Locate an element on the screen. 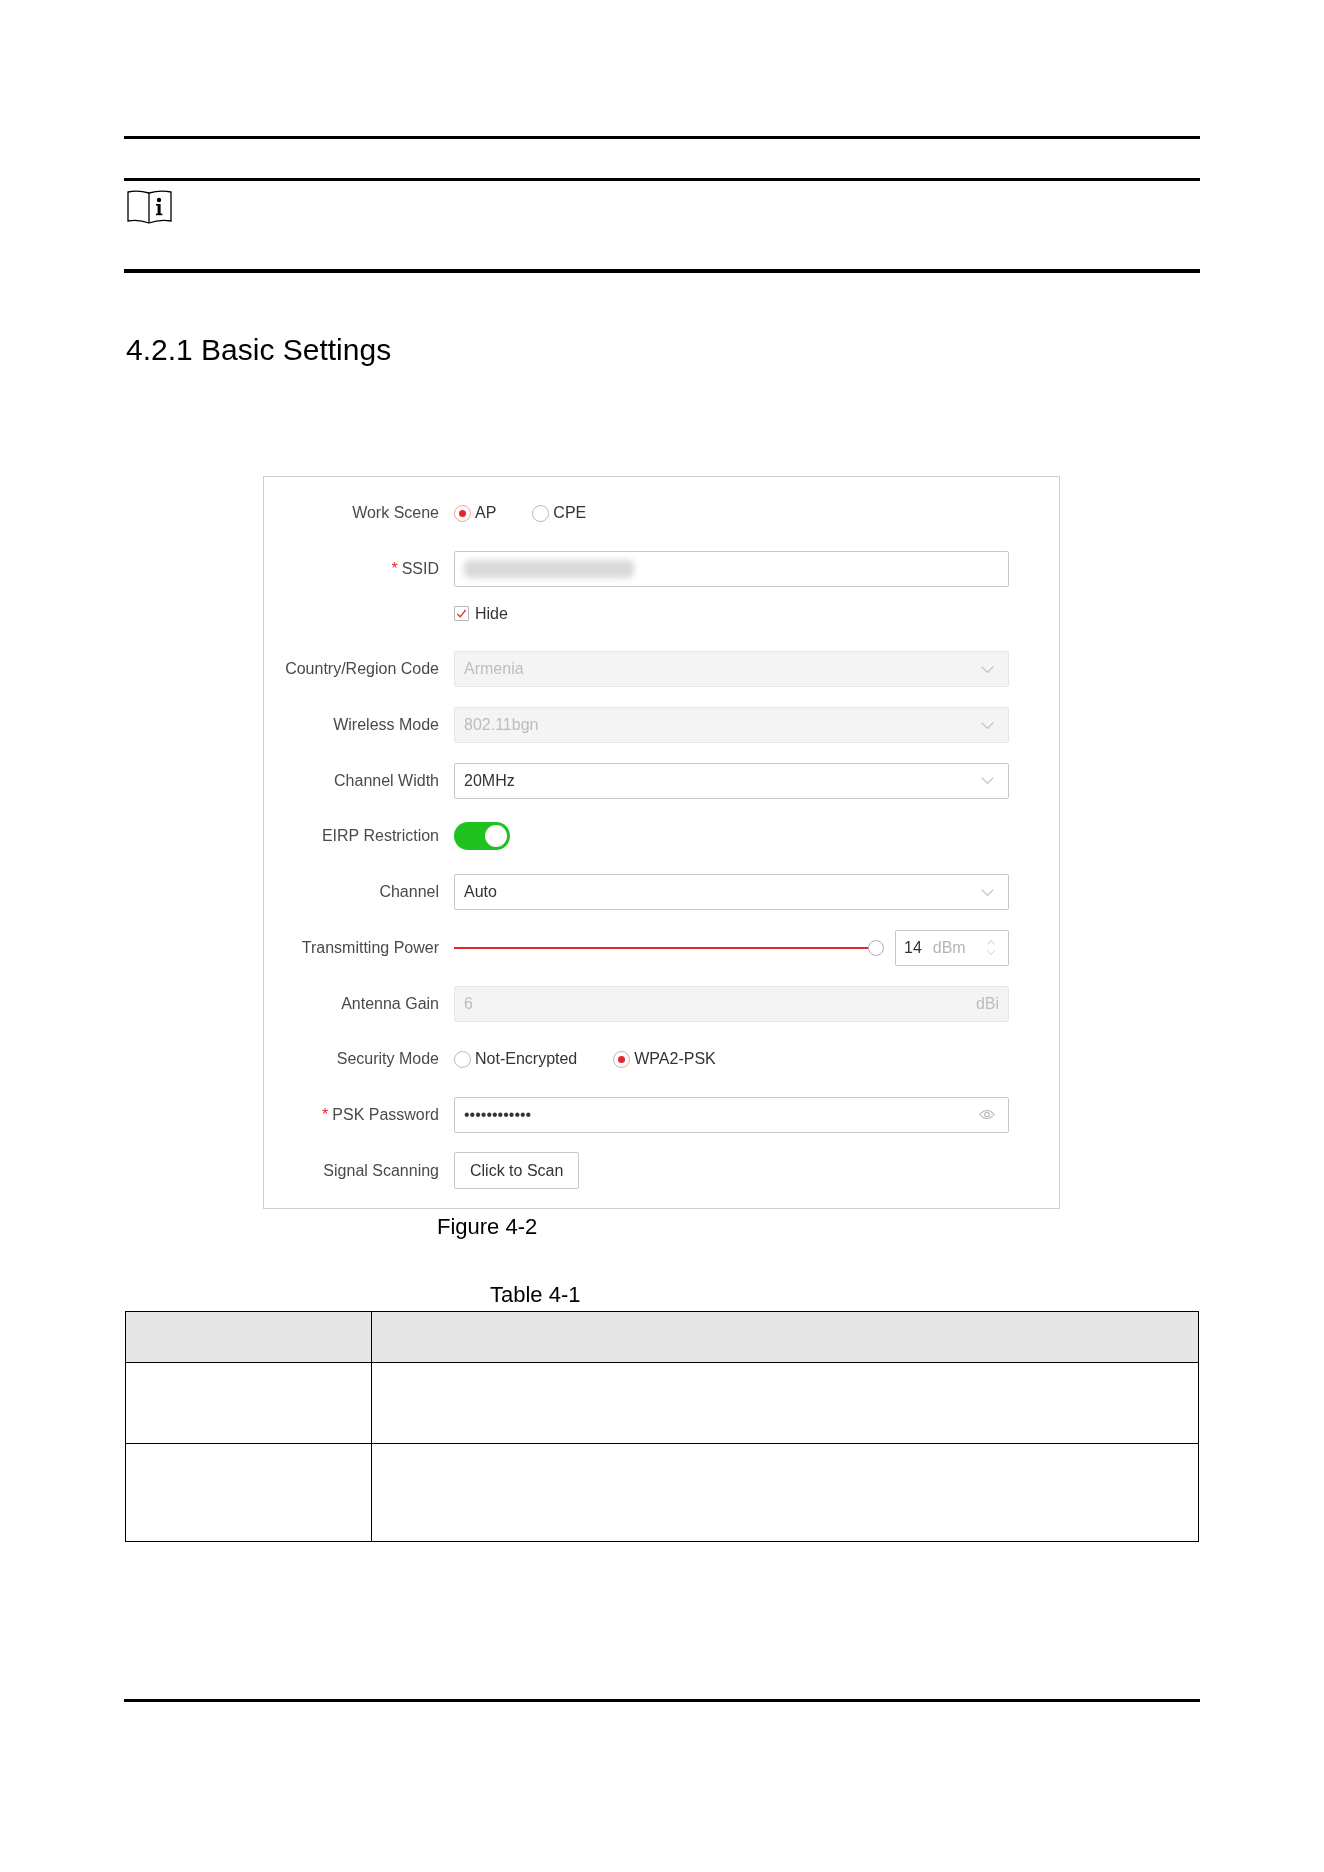  chevron-up-icon is located at coordinates (991, 943).